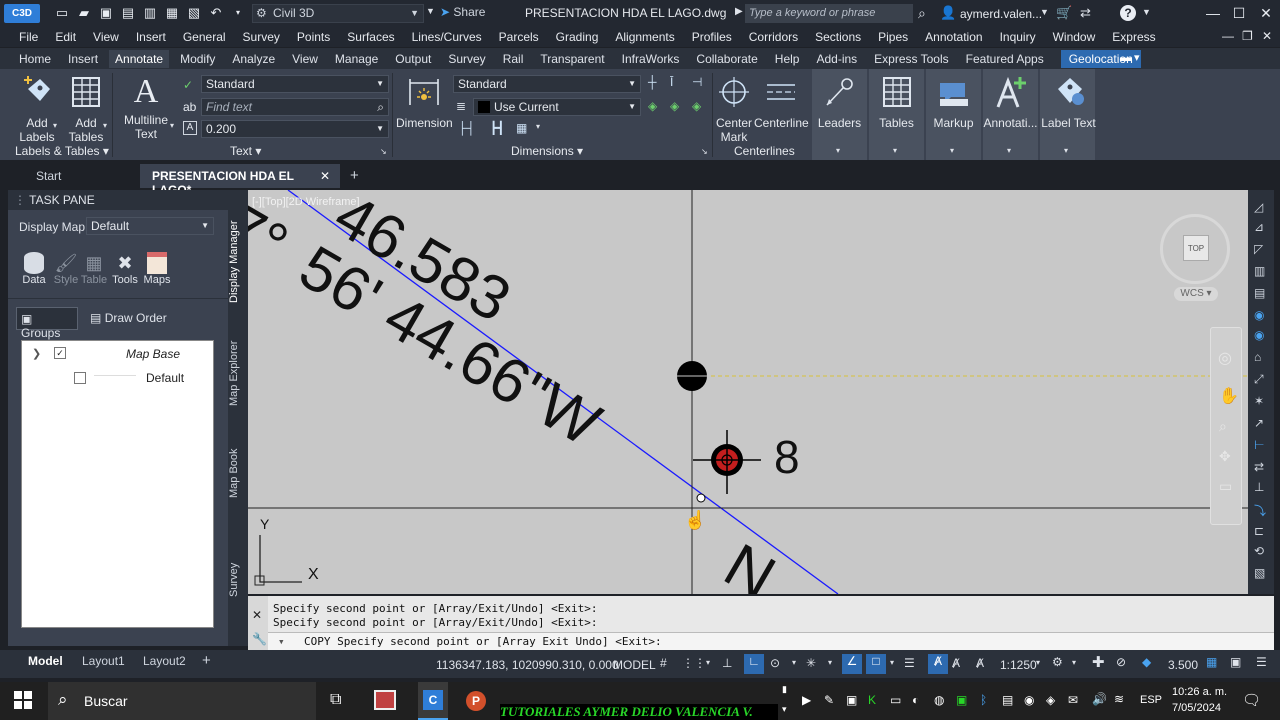  Describe the element at coordinates (895, 700) in the screenshot. I see `tray-icon: ▭` at that location.